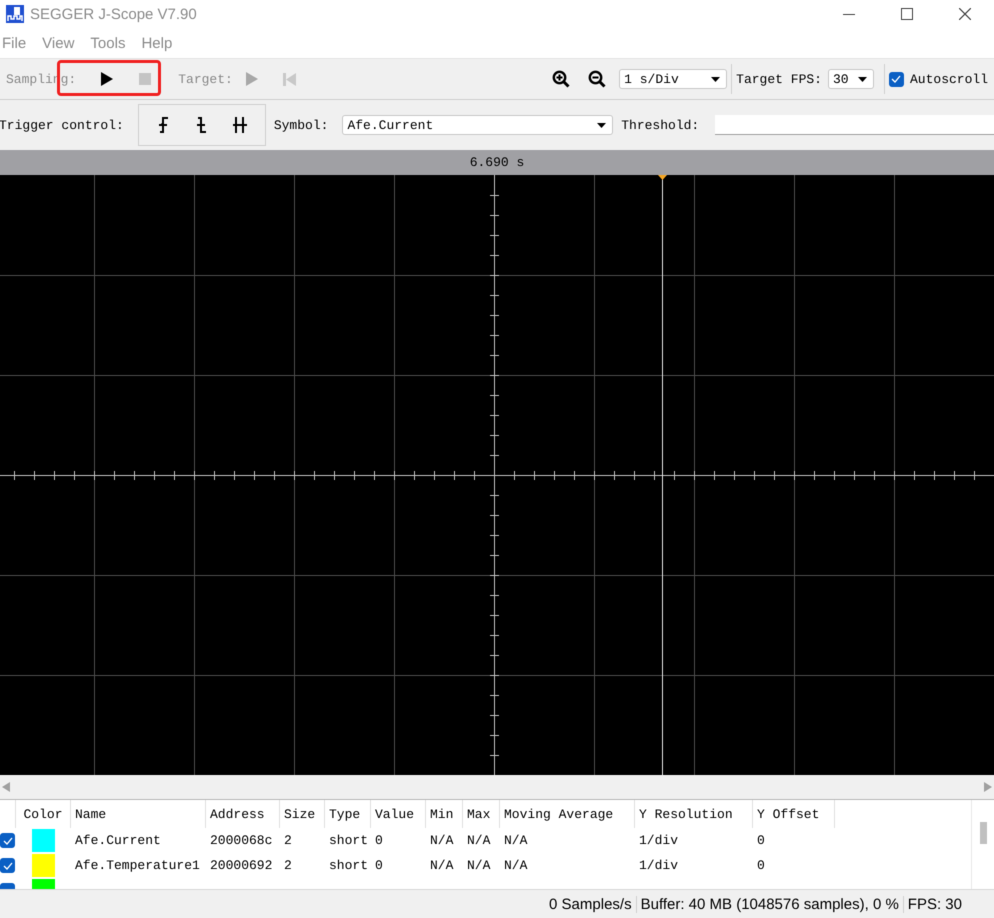 Image resolution: width=994 pixels, height=918 pixels. Describe the element at coordinates (348, 814) in the screenshot. I see `column-header: Type` at that location.